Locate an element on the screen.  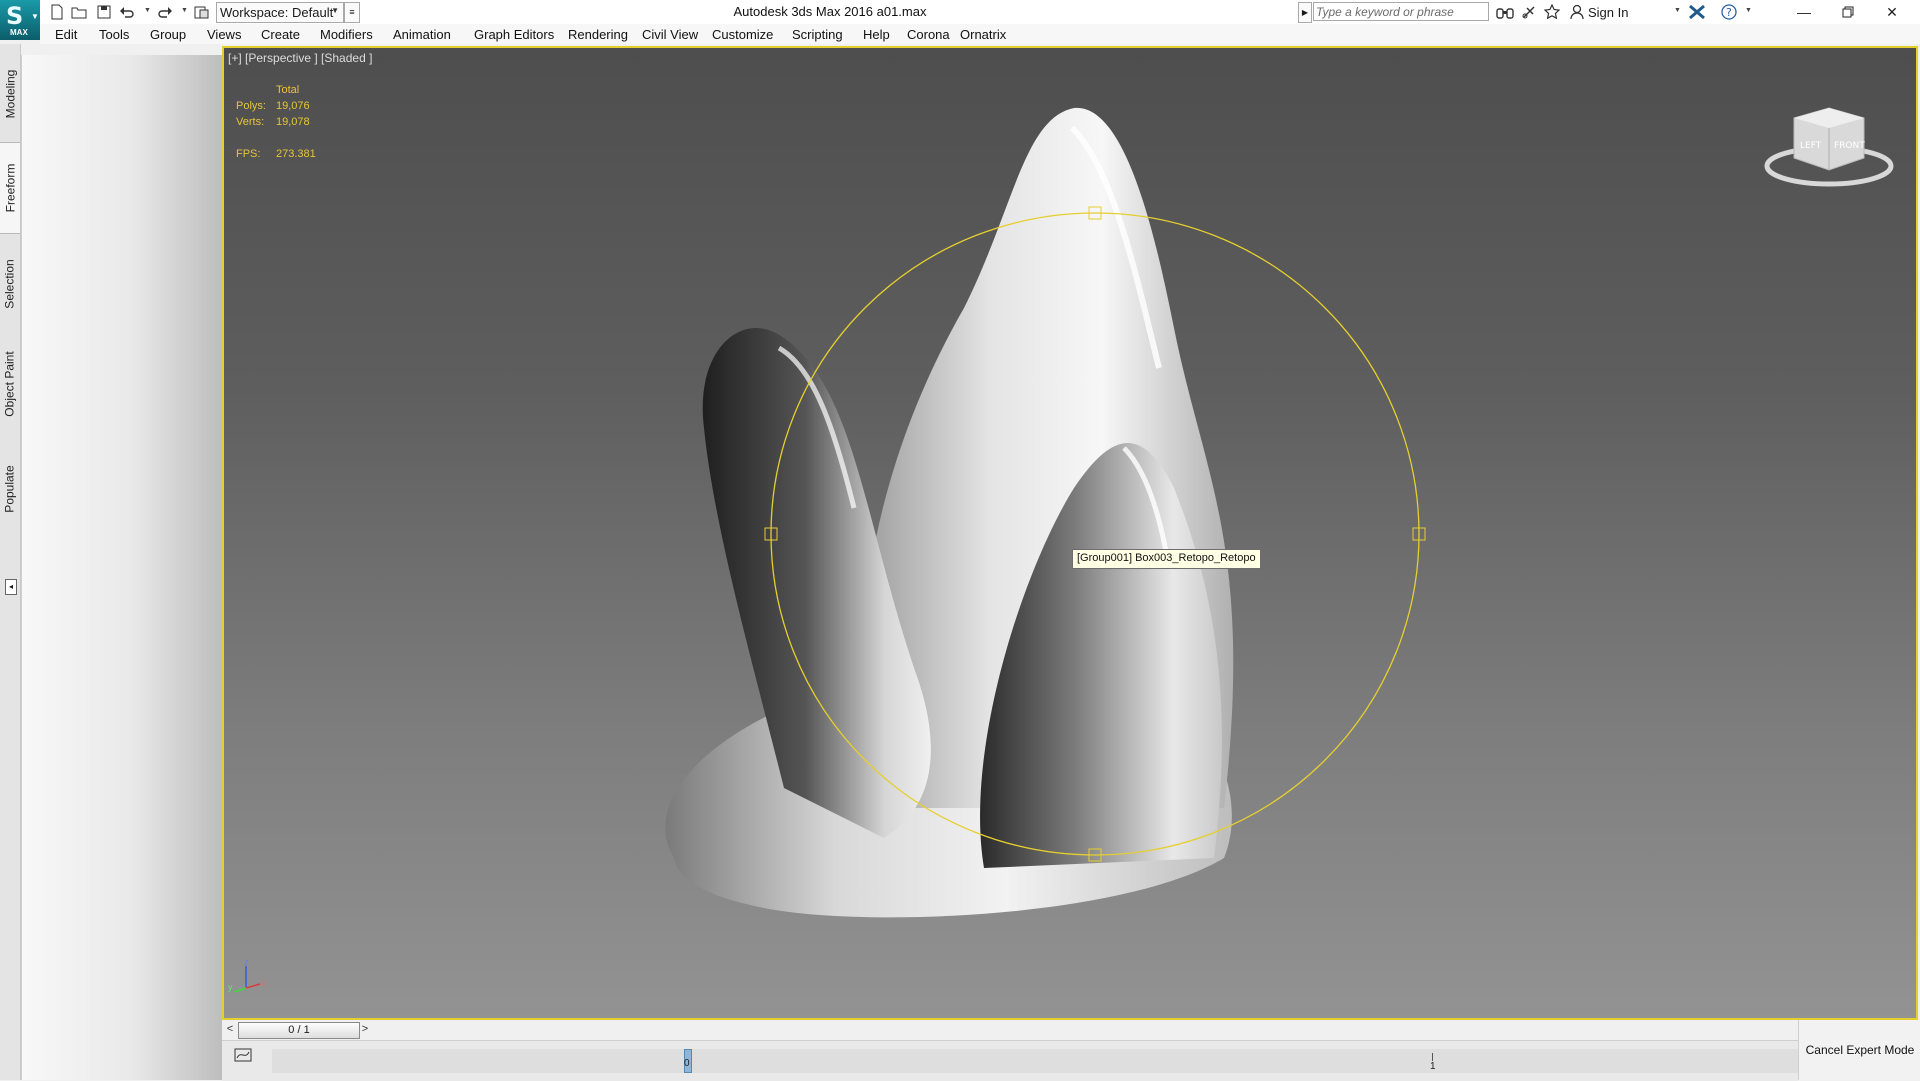
star-icon is located at coordinates (1552, 12).